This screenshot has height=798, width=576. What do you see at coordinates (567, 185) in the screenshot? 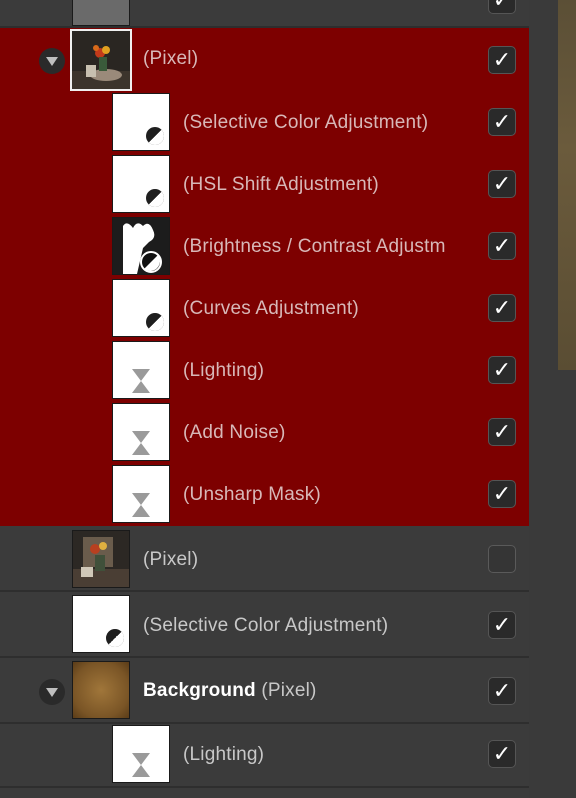
I see `canvas-edge` at bounding box center [567, 185].